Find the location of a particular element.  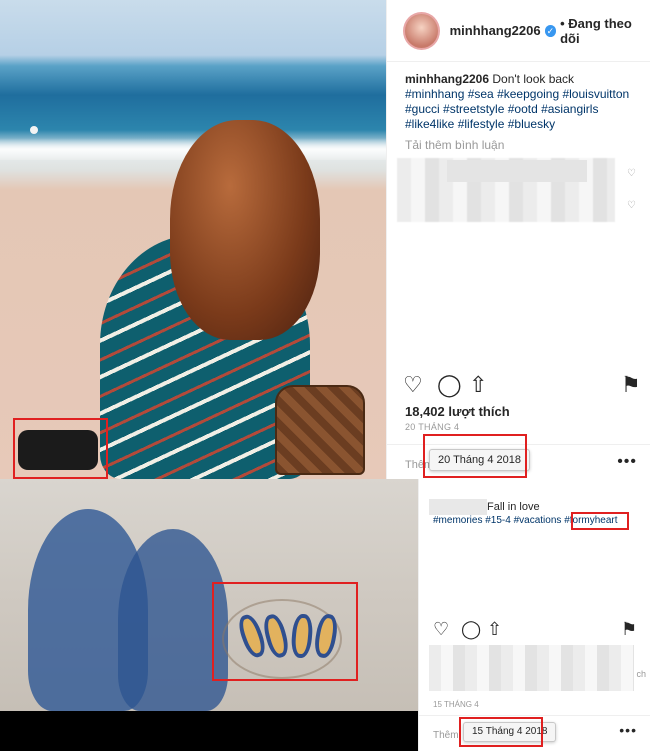

username-link: minhhang2206 is located at coordinates (495, 30).